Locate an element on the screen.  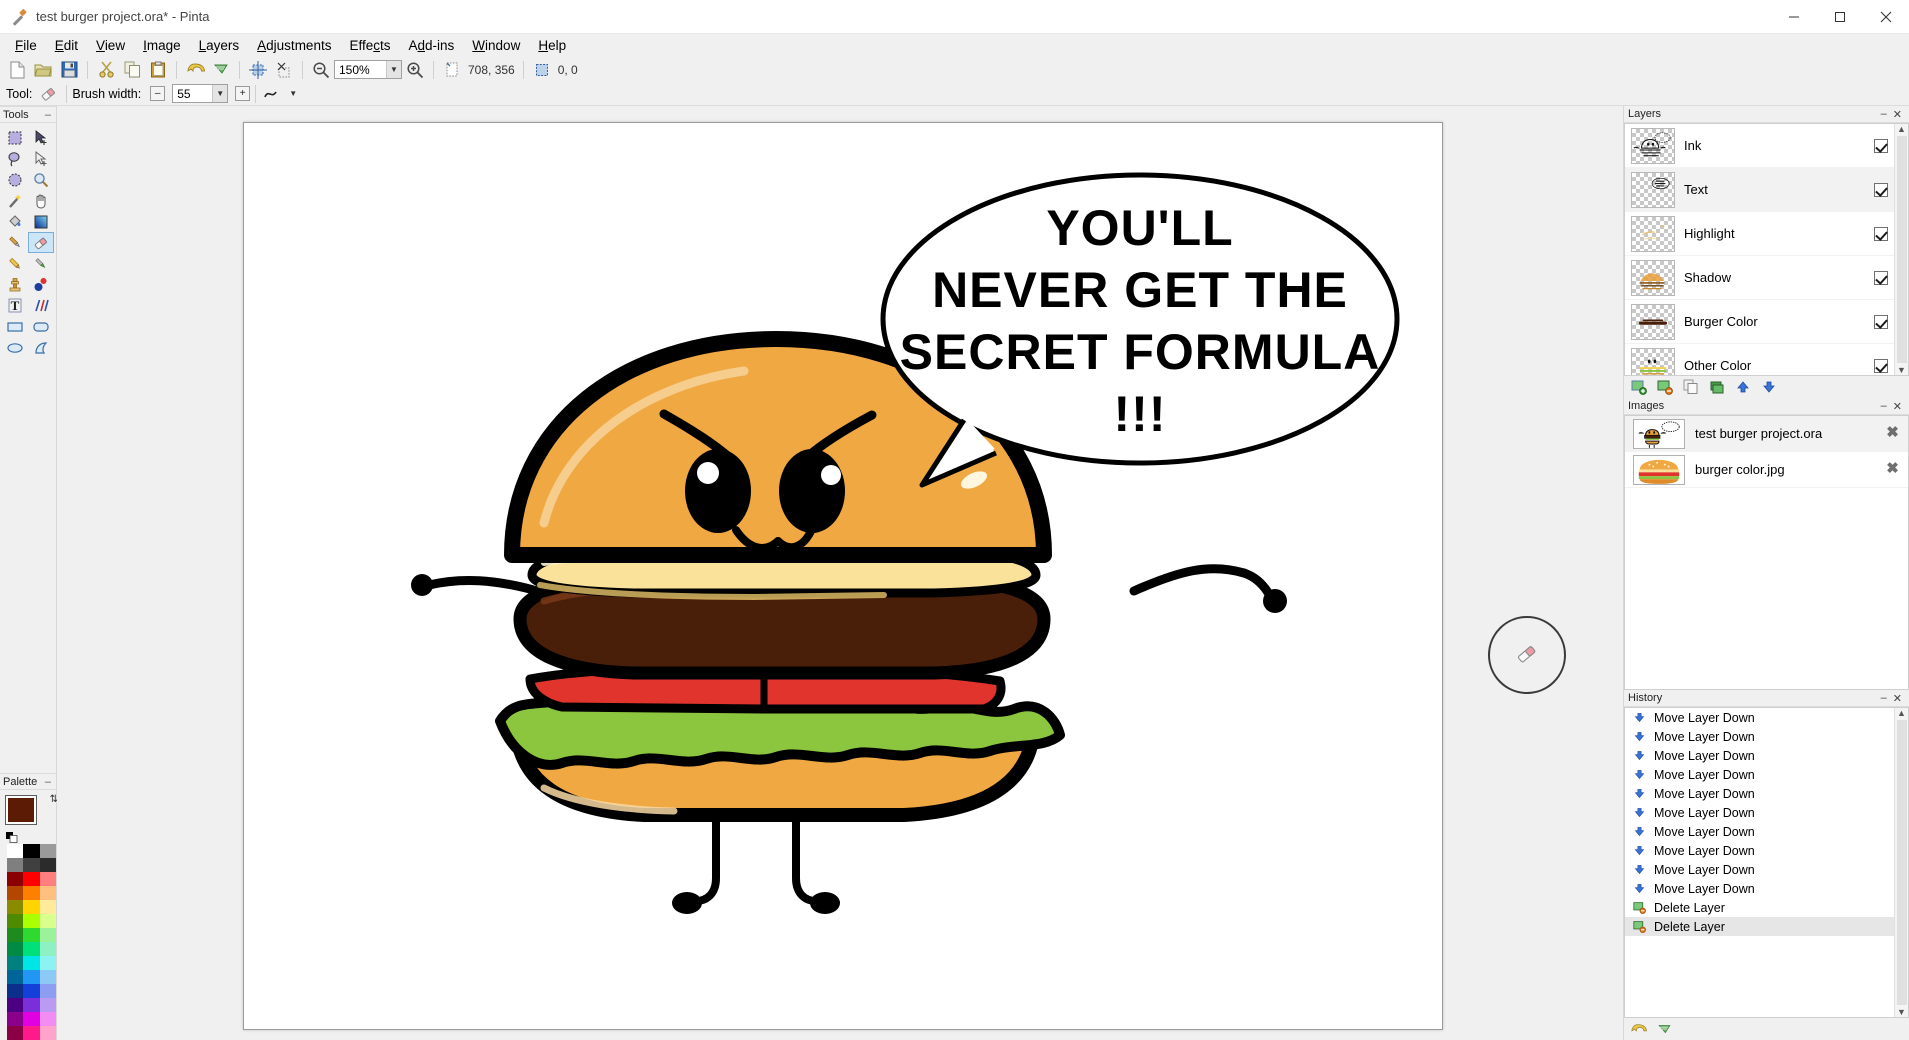
layer-row: Highlight is located at coordinates (1759, 234).